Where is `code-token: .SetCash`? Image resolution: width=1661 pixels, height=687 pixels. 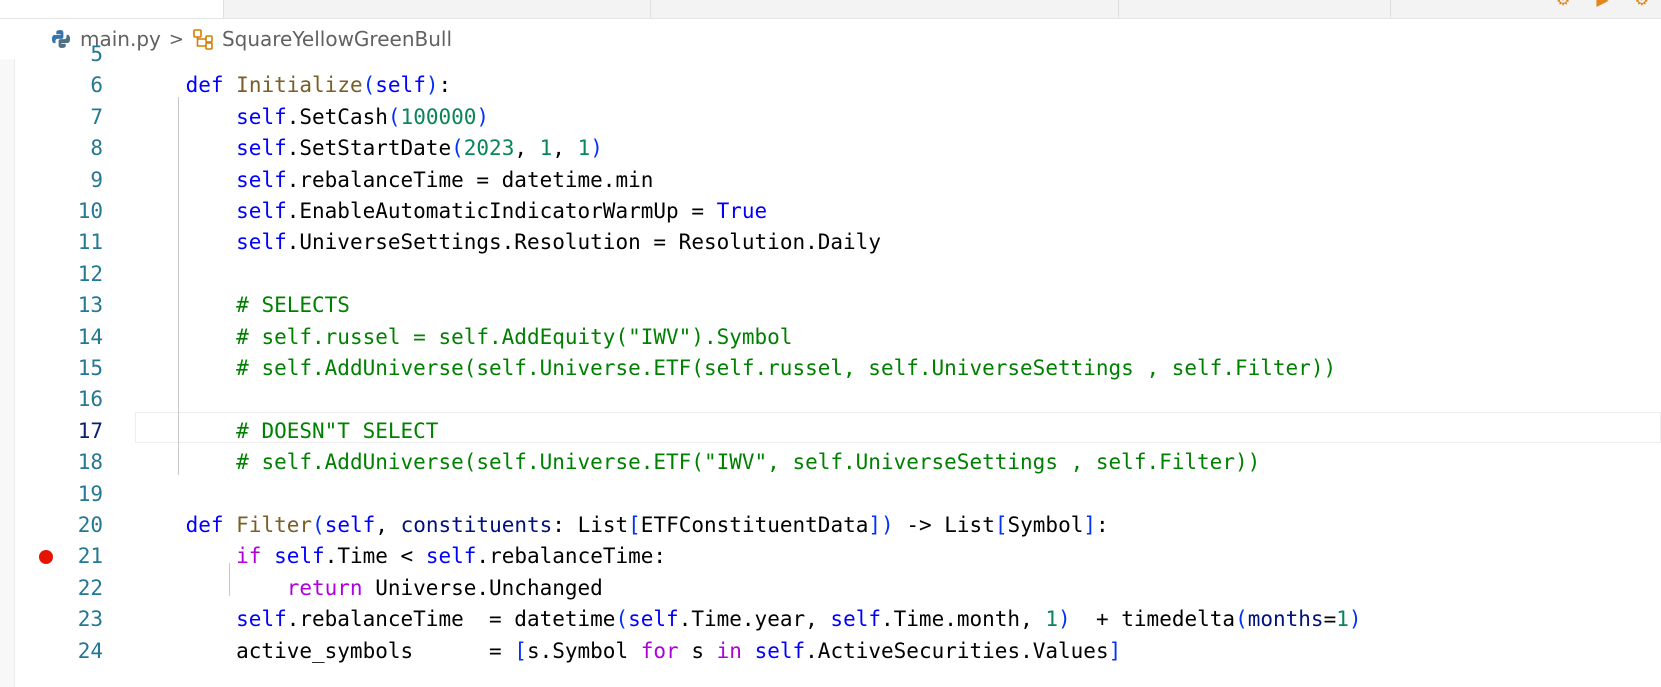
code-token: .SetCash is located at coordinates (337, 116).